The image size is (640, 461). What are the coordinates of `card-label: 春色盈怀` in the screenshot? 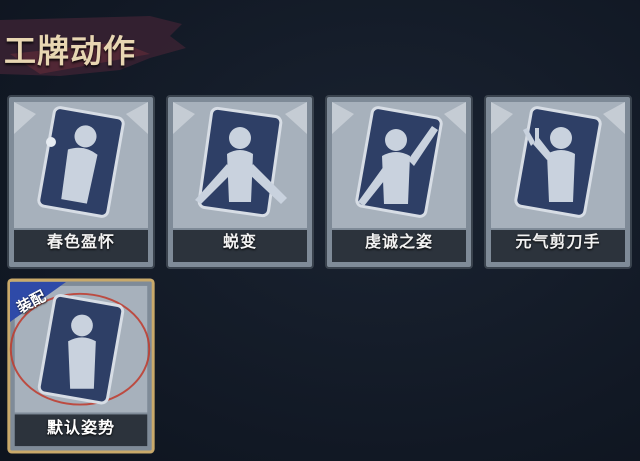 It's located at (80, 241).